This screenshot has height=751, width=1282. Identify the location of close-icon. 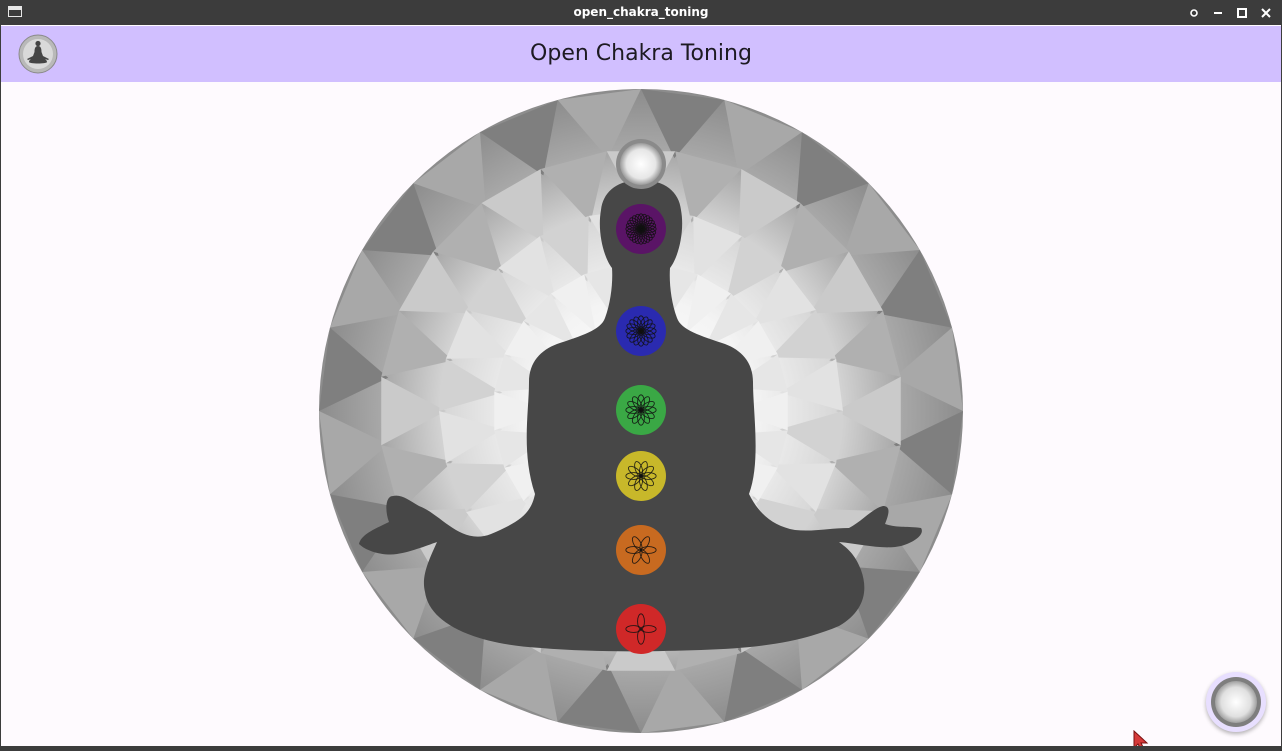
(1266, 13).